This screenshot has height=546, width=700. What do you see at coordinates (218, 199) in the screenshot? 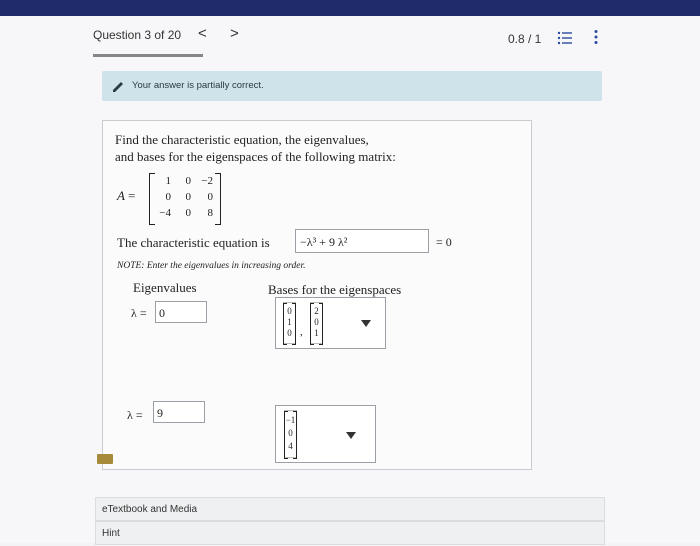
I see `matrix-right-bracket` at bounding box center [218, 199].